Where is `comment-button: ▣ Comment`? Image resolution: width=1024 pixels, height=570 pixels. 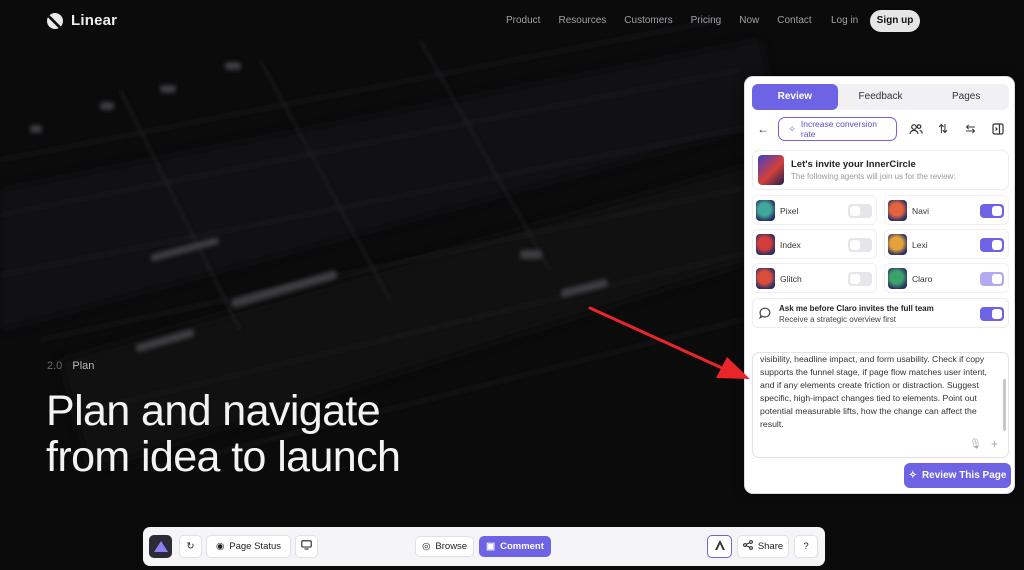
comment-button: ▣ Comment is located at coordinates (515, 546).